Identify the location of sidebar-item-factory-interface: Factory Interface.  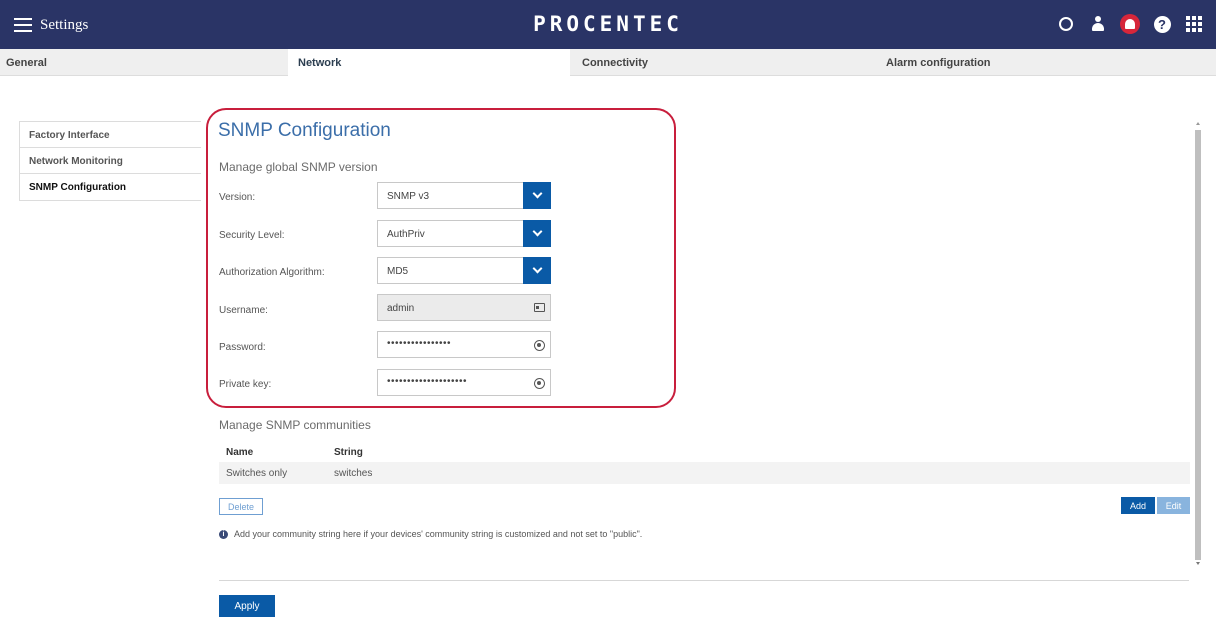
(110, 135).